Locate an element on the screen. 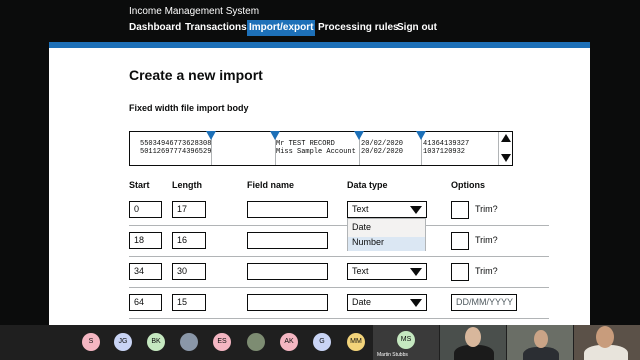 This screenshot has width=640, height=360. col-header-start: Start is located at coordinates (139, 185).